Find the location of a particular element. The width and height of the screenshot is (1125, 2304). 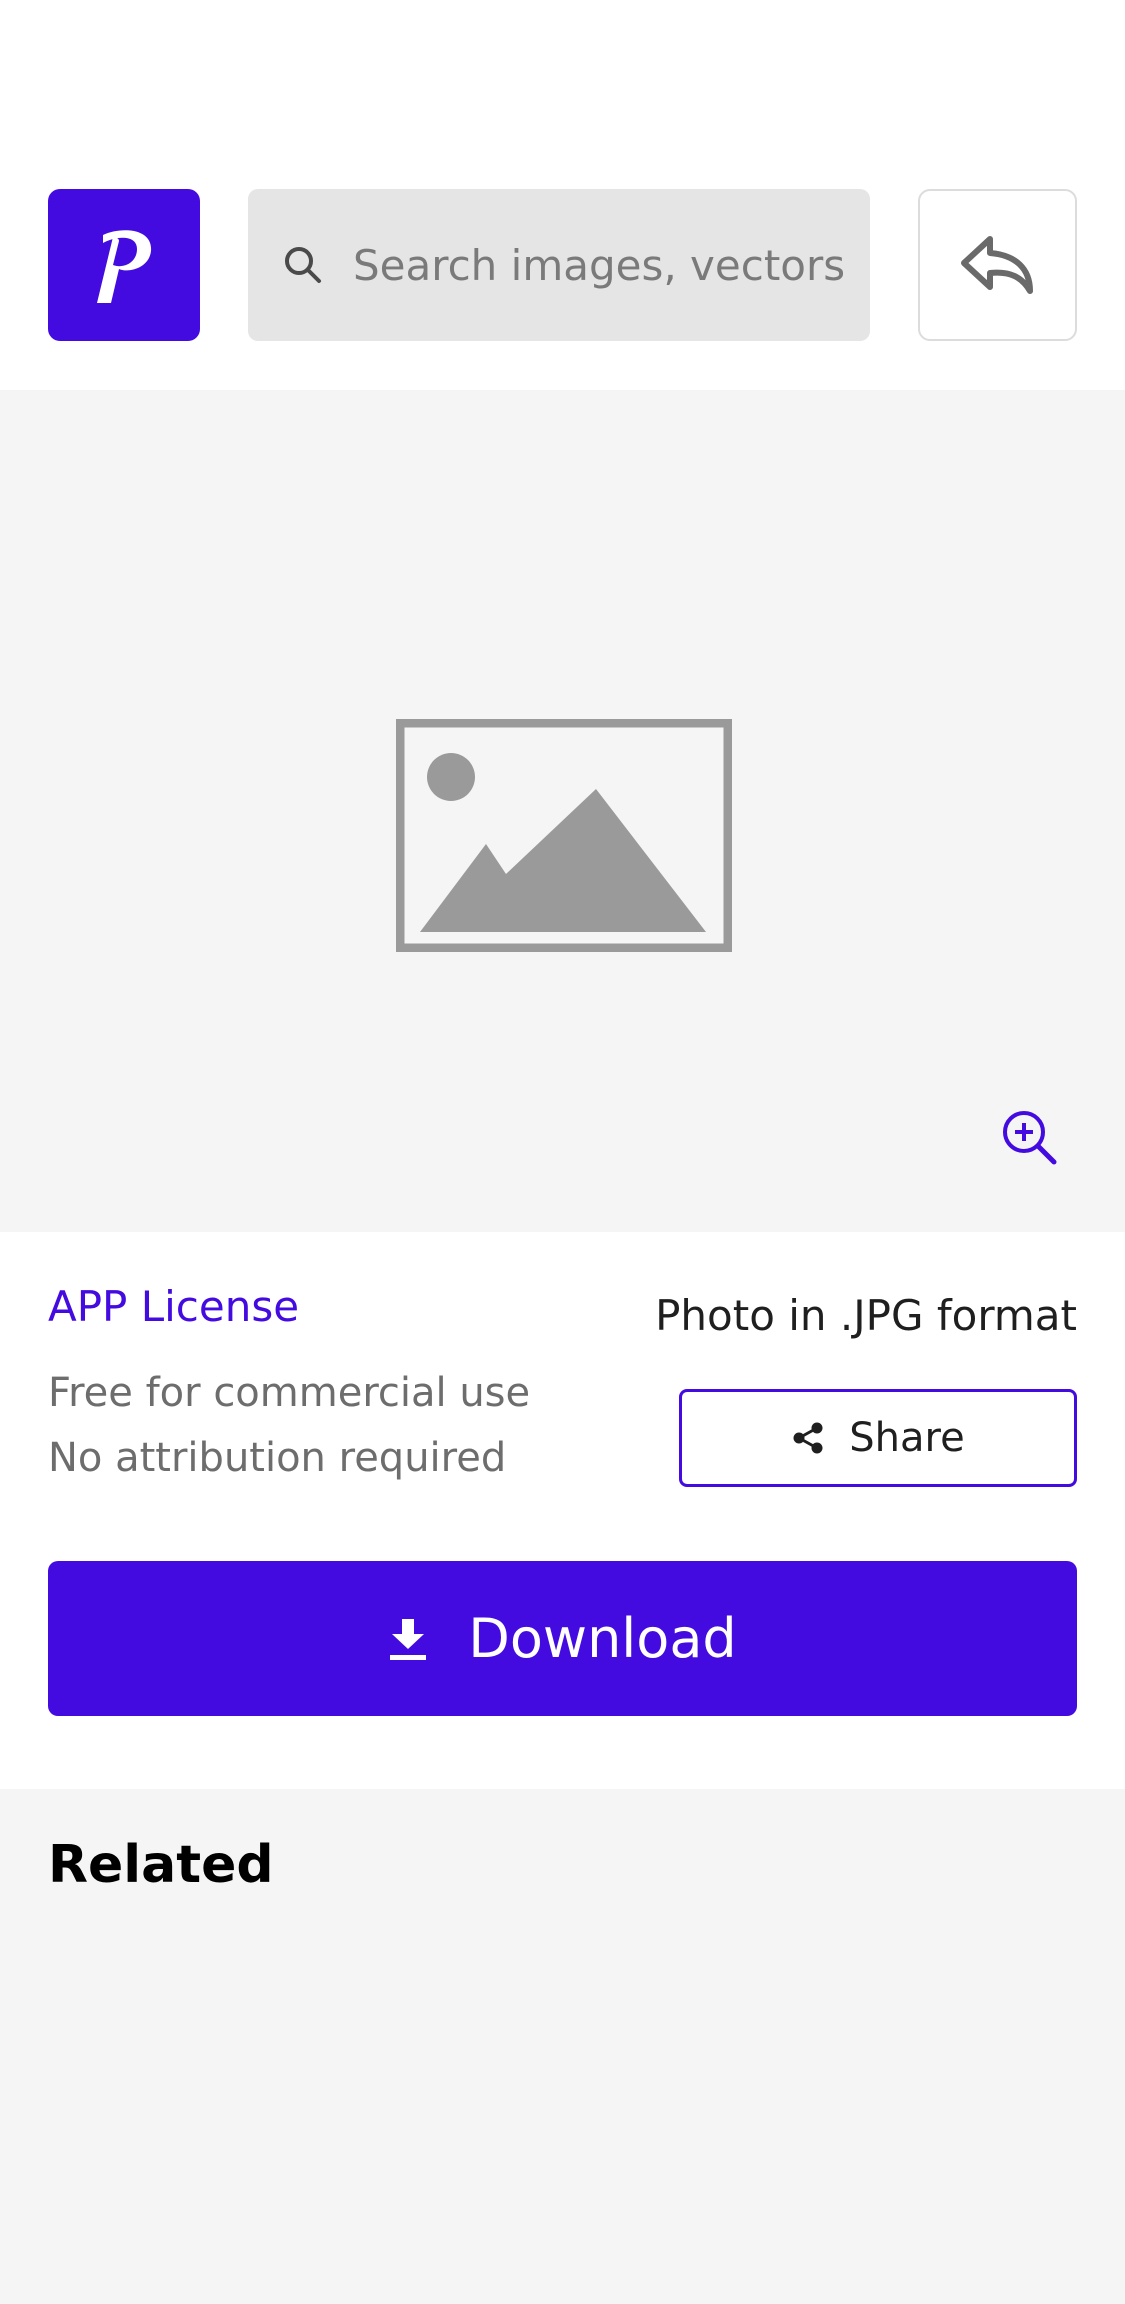

back-button is located at coordinates (997, 265).